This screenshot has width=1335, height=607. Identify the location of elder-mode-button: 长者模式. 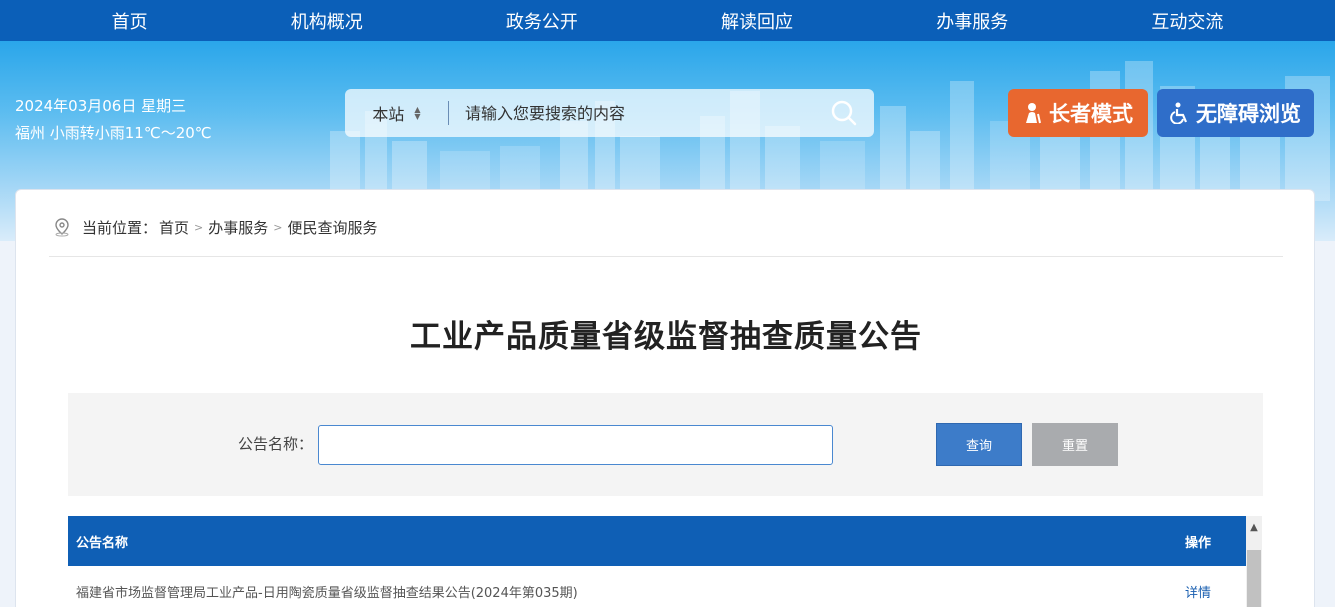
(1078, 113).